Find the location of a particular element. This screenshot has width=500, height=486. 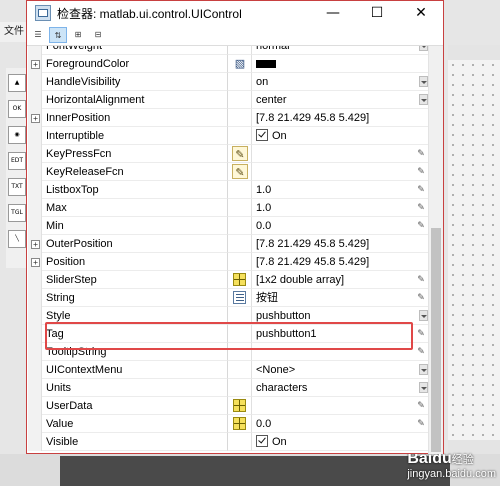

property-editor-cell: ▧ is located at coordinates (240, 64).